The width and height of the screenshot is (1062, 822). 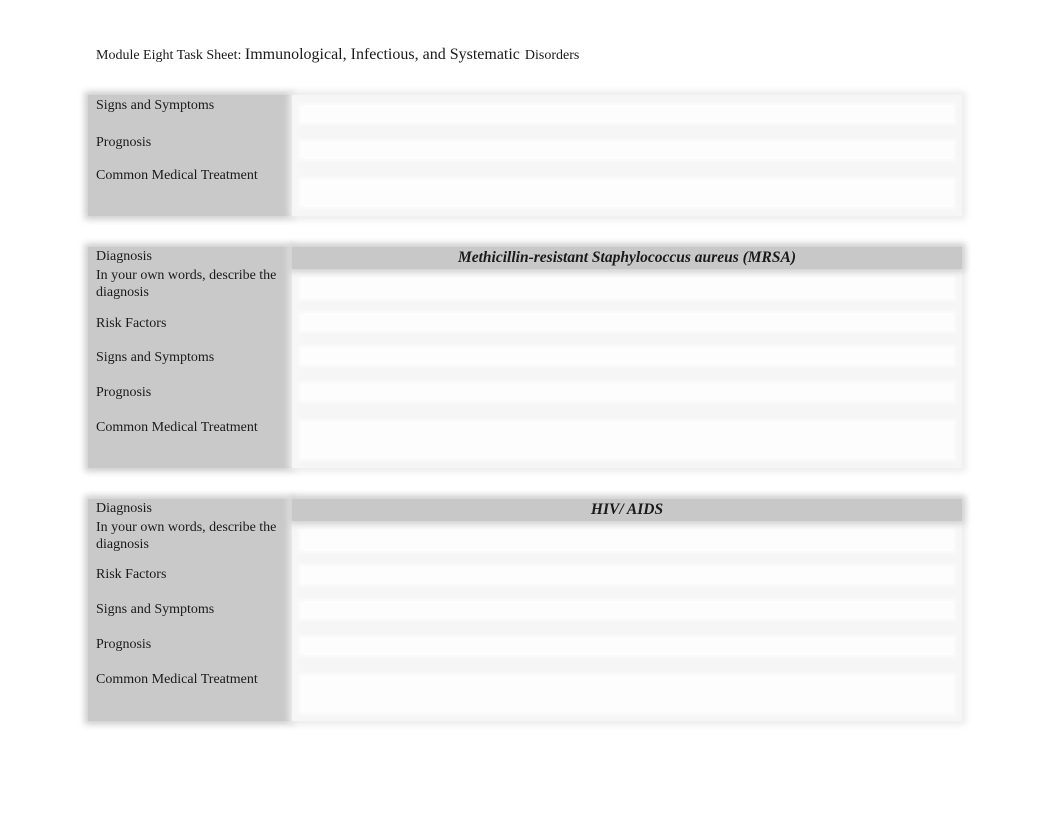 I want to click on header-prefix: Module Eight Task Sheet:, so click(x=170, y=55).